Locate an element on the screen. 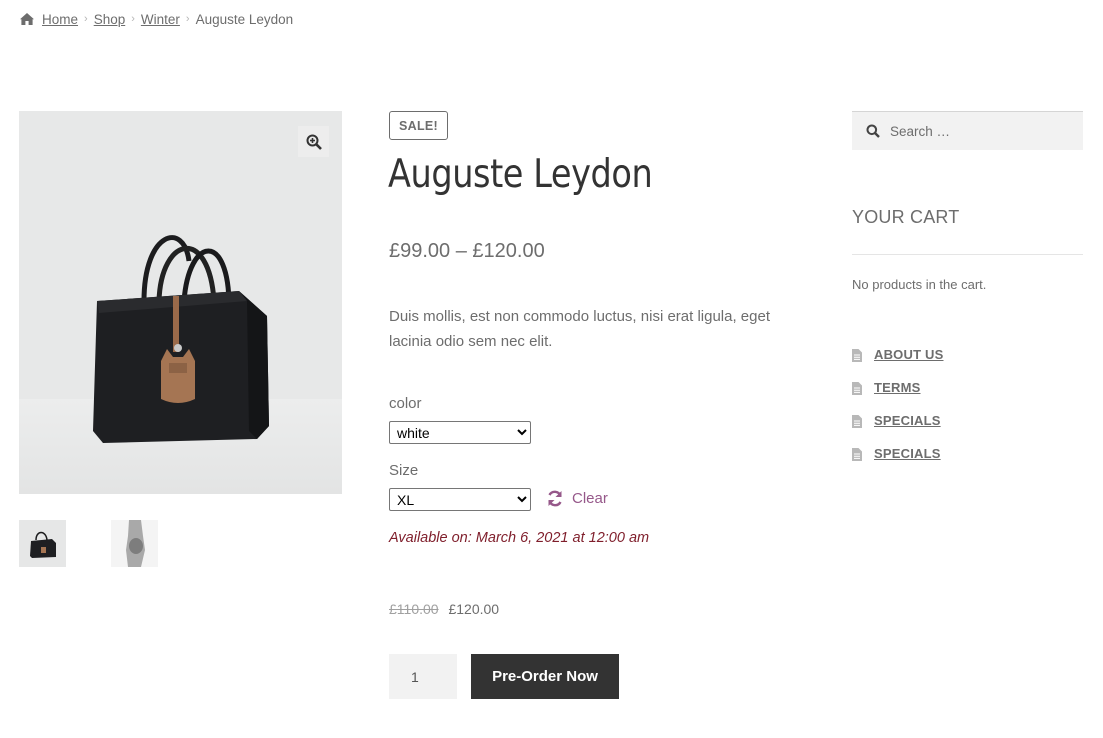 The image size is (1103, 738). size-label: Size is located at coordinates (404, 470).